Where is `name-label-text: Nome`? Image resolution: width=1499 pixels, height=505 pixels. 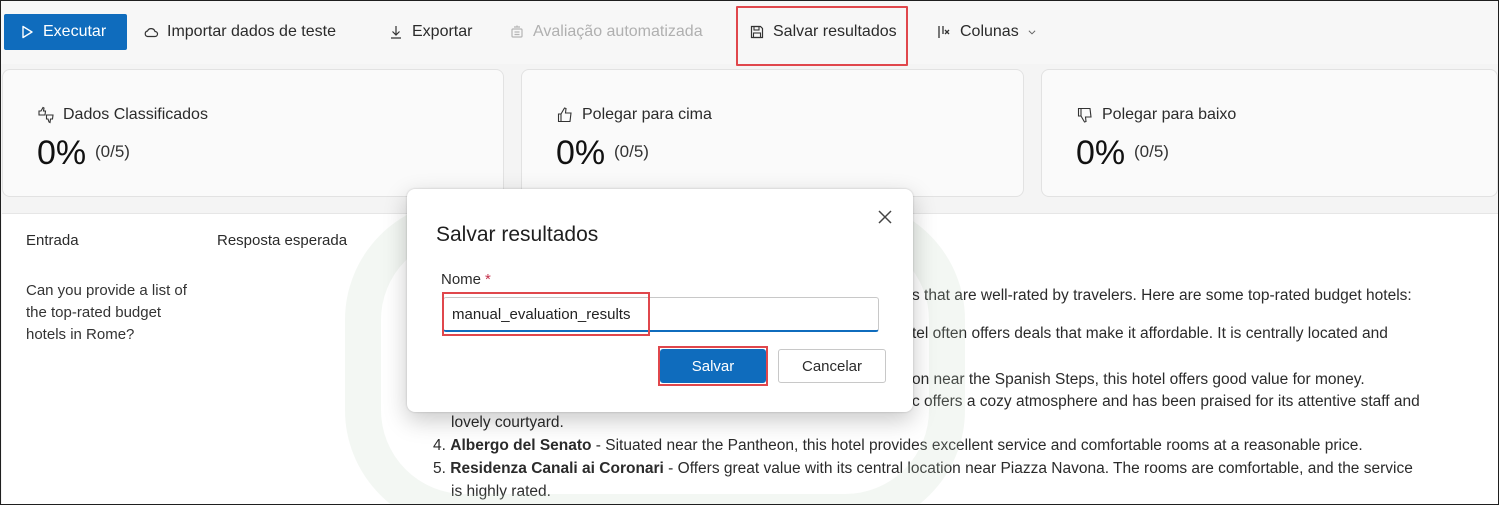
name-label-text: Nome is located at coordinates (461, 279).